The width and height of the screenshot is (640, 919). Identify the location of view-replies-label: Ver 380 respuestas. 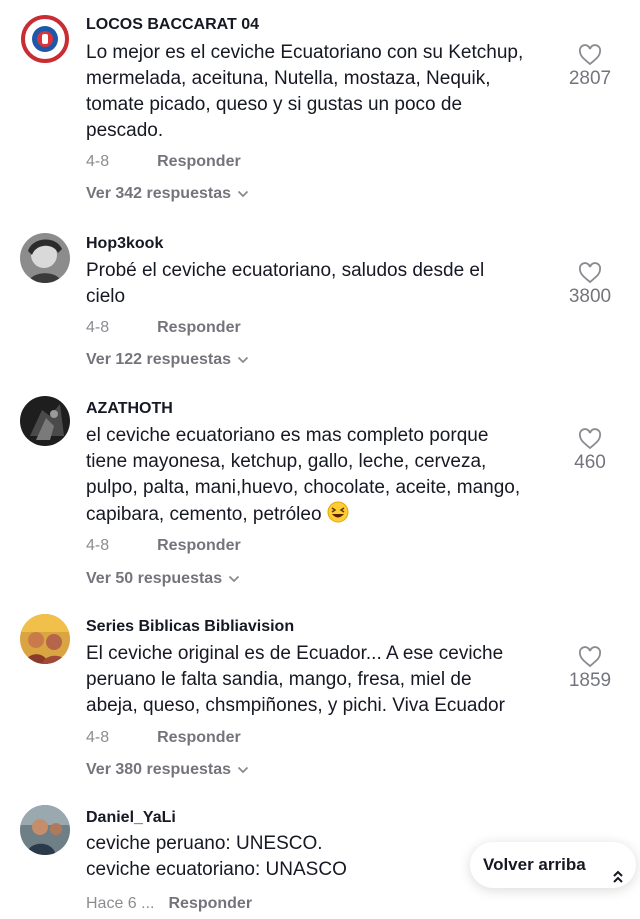
(158, 770).